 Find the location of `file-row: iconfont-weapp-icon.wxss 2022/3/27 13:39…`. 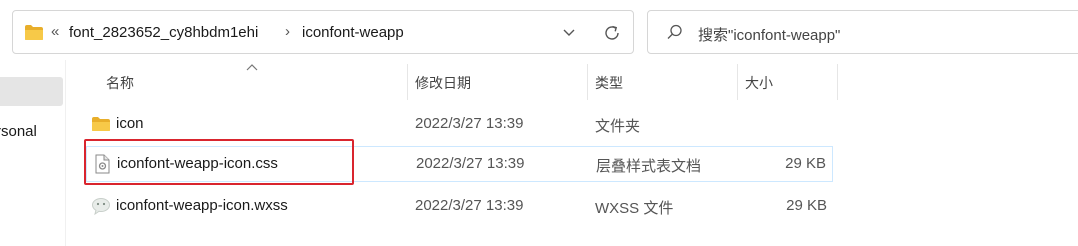

file-row: iconfont-weapp-icon.wxss 2022/3/27 13:39… is located at coordinates (459, 206).